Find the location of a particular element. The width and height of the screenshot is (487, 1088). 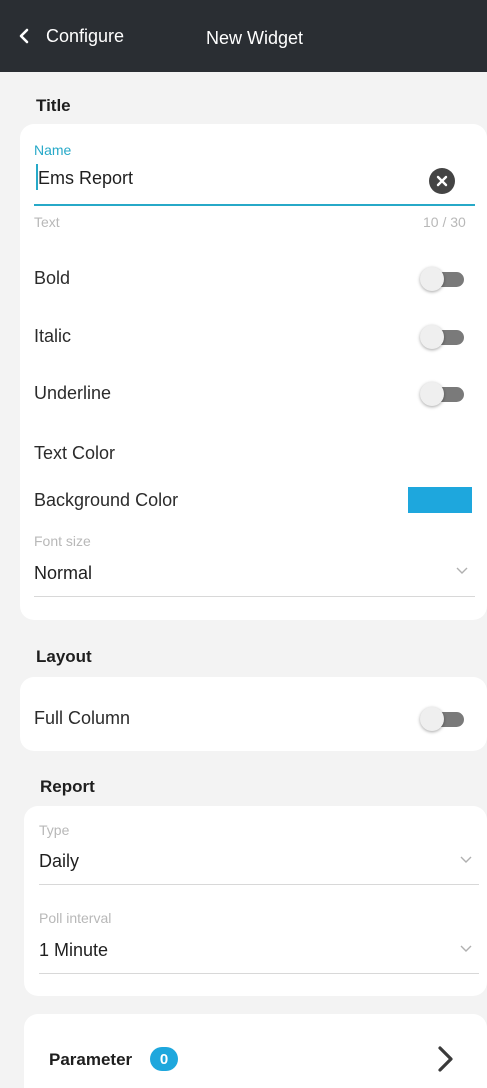

section-heading-layout: Layout is located at coordinates (64, 656).